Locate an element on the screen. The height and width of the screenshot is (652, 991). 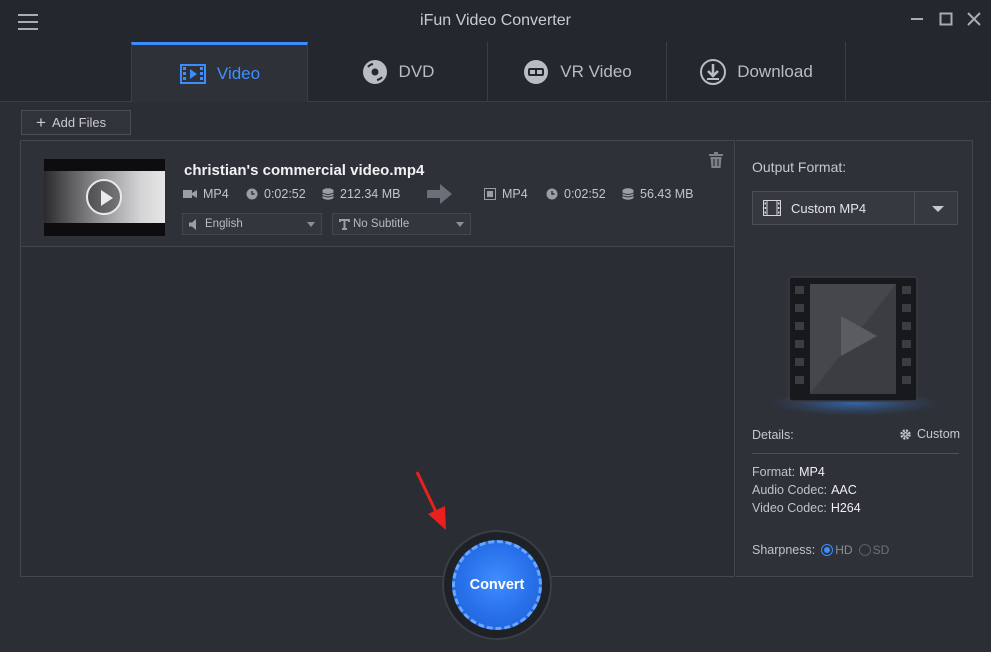
video-icon is located at coordinates (192, 73).